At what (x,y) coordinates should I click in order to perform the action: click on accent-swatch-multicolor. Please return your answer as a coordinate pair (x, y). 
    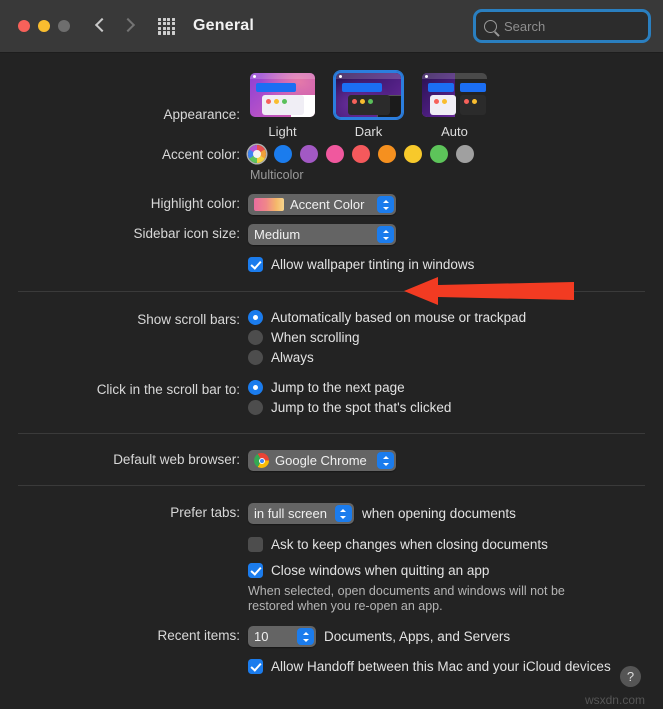
    Looking at the image, I should click on (257, 154).